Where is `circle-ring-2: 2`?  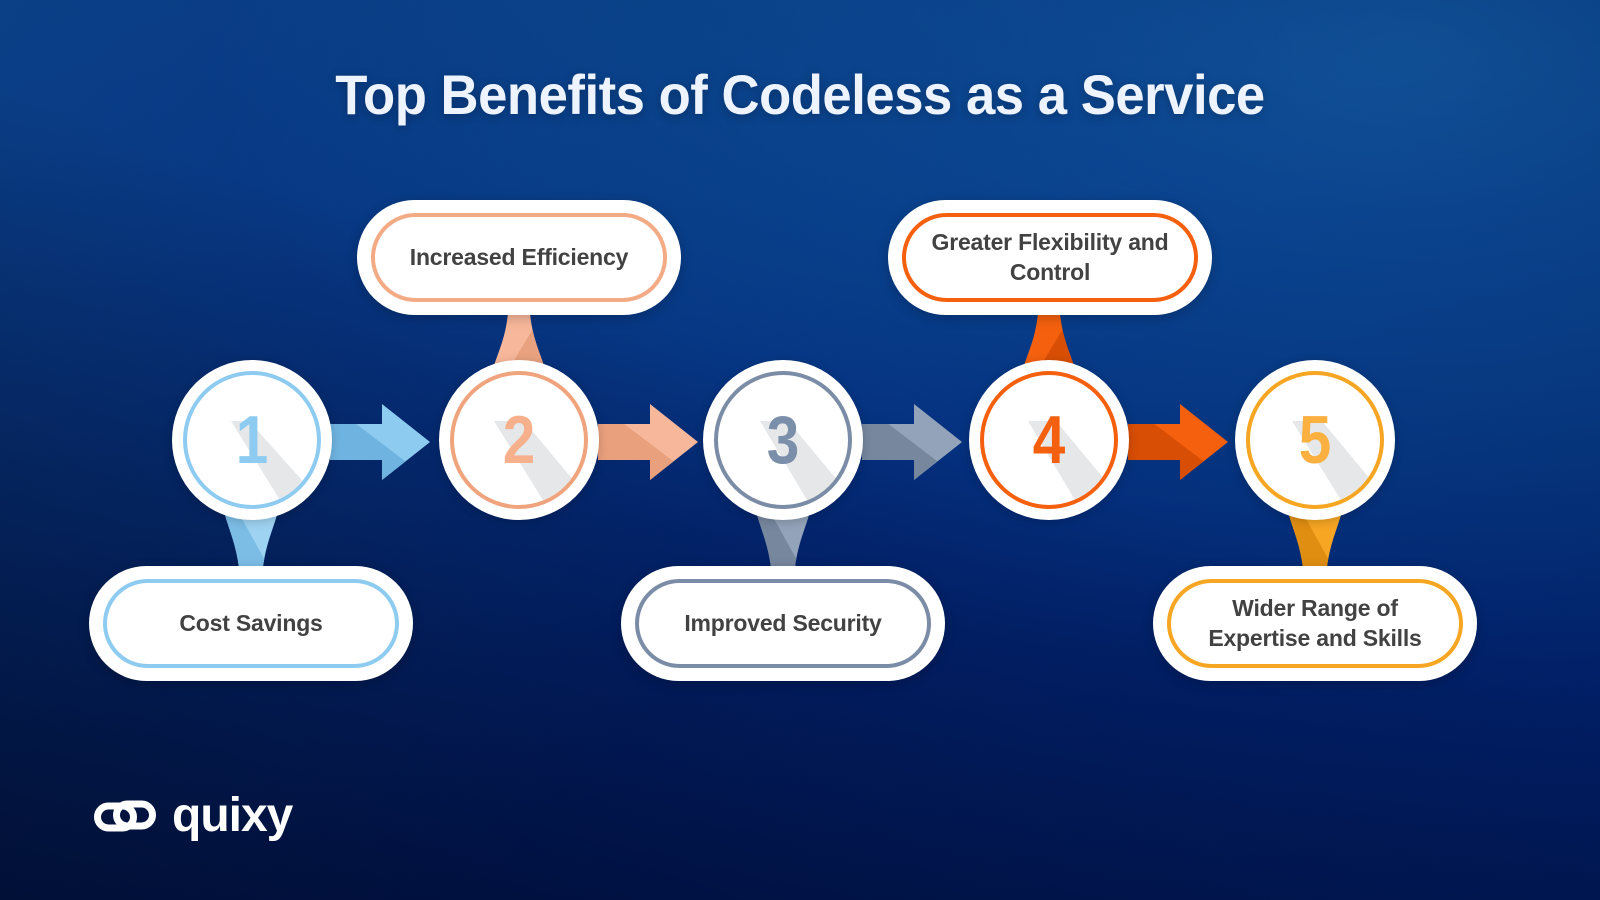 circle-ring-2: 2 is located at coordinates (519, 440).